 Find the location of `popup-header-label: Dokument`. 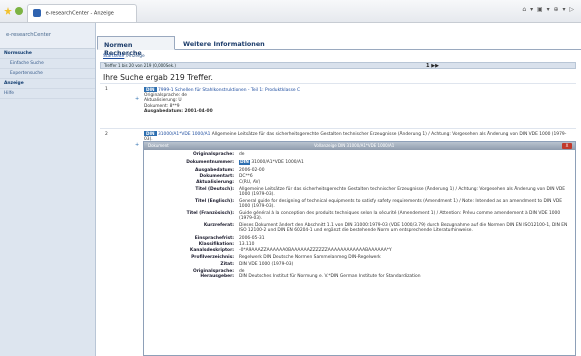

popup-header-label: Dokument is located at coordinates (158, 145).